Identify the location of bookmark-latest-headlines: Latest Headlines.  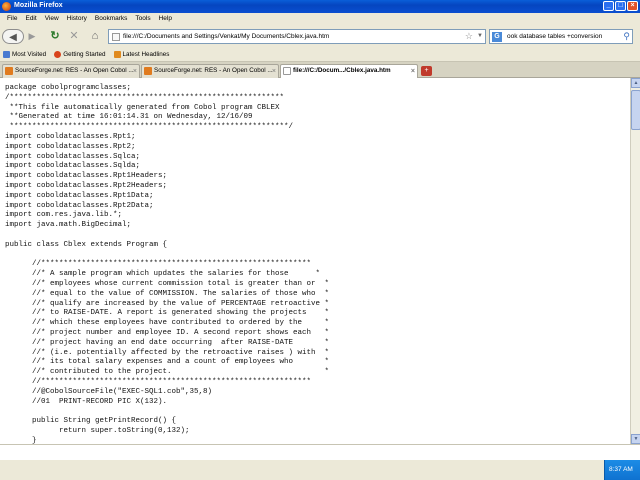
(141, 54).